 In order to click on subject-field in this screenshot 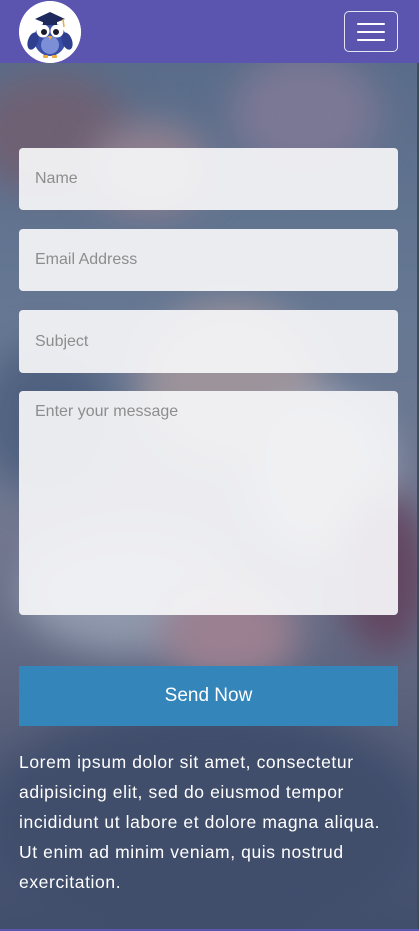, I will do `click(208, 341)`.